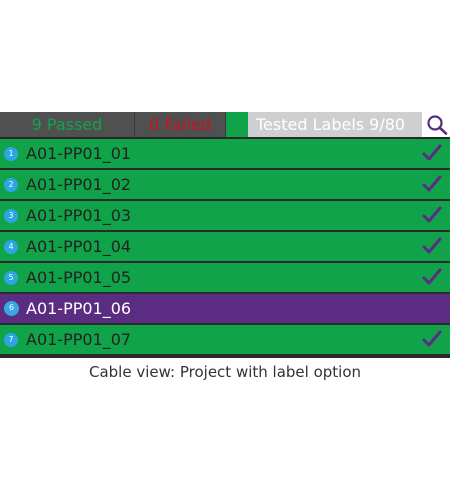  What do you see at coordinates (225, 153) in the screenshot?
I see `list-item: 1 A01-PP01_01` at bounding box center [225, 153].